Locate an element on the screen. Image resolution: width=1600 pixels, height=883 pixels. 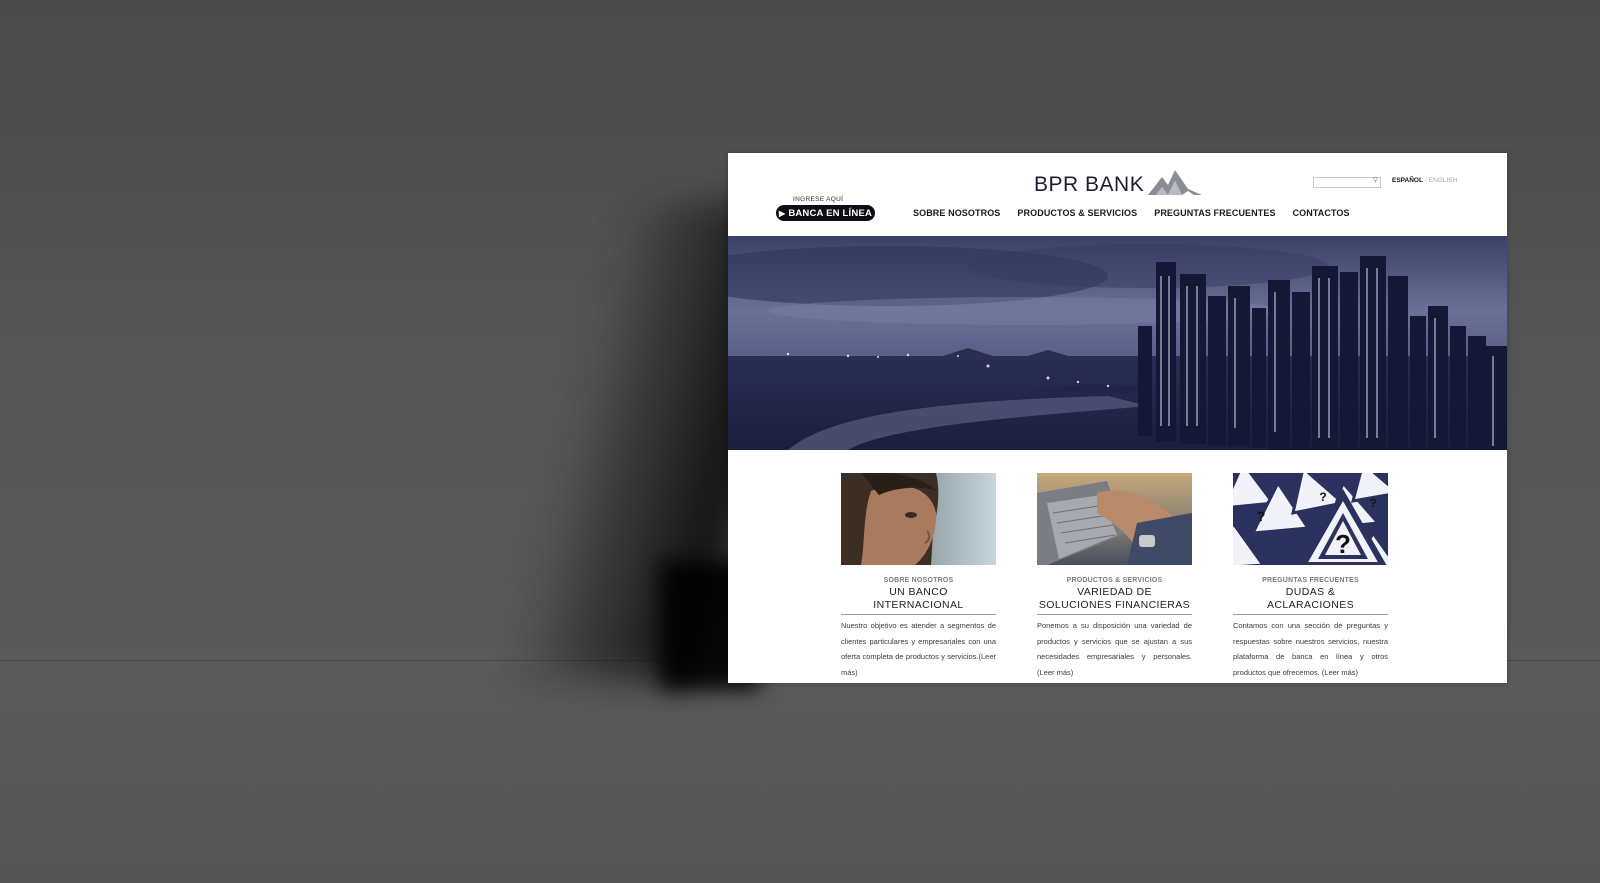
nav-sobre-nosotros: SOBRE NOSOTROS is located at coordinates (956, 213).